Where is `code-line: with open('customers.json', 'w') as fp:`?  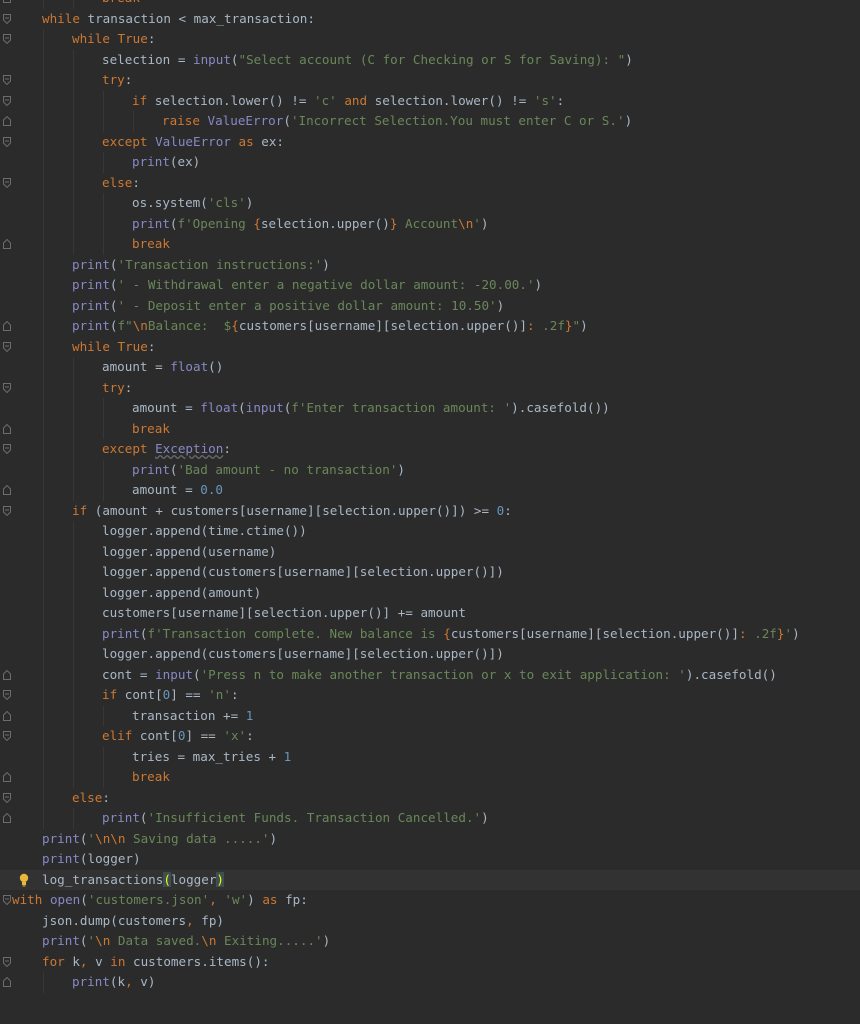 code-line: with open('customers.json', 'w') as fp: is located at coordinates (430, 900).